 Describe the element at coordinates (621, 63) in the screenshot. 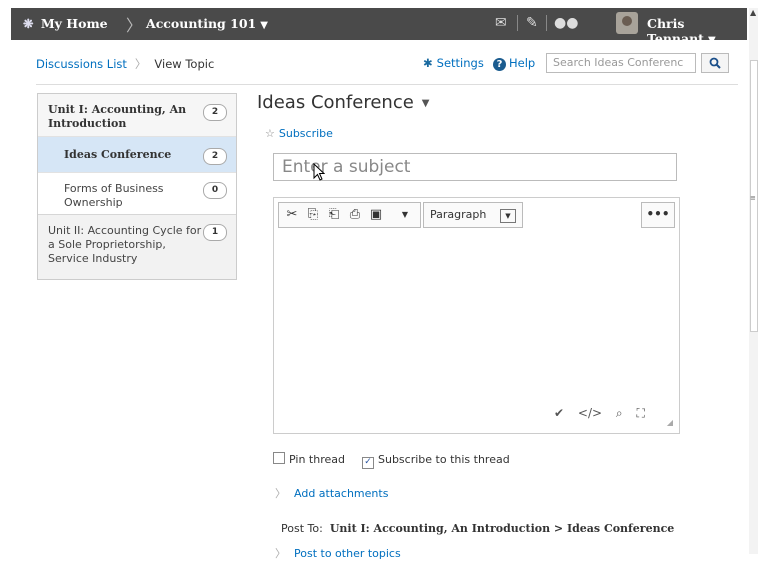

I see `search-input: Search Ideas Conferenc` at that location.